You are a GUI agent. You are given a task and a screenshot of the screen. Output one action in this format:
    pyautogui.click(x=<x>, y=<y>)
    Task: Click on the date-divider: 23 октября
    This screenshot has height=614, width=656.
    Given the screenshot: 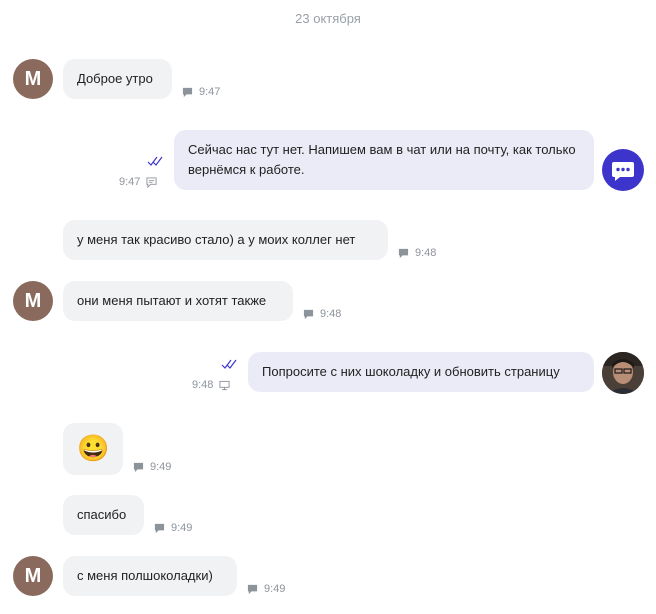 What is the action you would take?
    pyautogui.click(x=328, y=18)
    